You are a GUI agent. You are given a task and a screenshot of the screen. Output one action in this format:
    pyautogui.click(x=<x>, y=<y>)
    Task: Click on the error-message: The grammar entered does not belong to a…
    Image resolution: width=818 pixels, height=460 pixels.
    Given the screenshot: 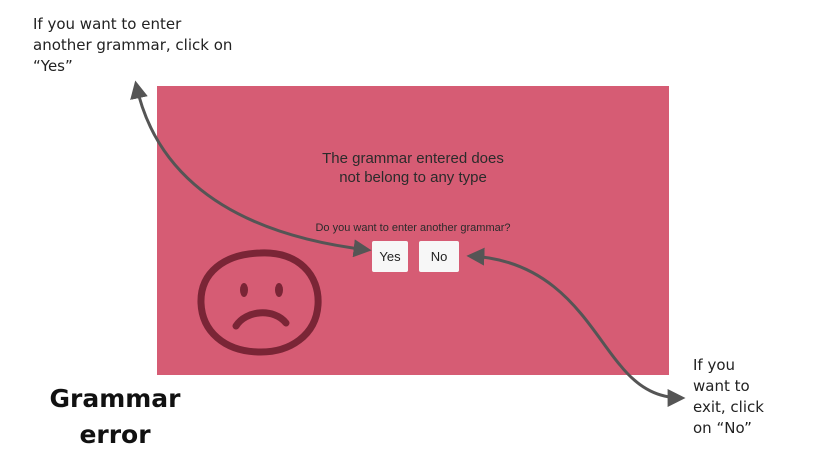 What is the action you would take?
    pyautogui.click(x=413, y=168)
    